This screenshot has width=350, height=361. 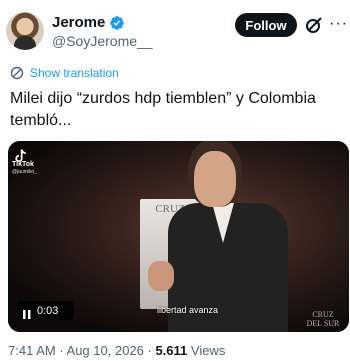 I want to click on tiktok-label: TikTok, so click(x=23, y=164).